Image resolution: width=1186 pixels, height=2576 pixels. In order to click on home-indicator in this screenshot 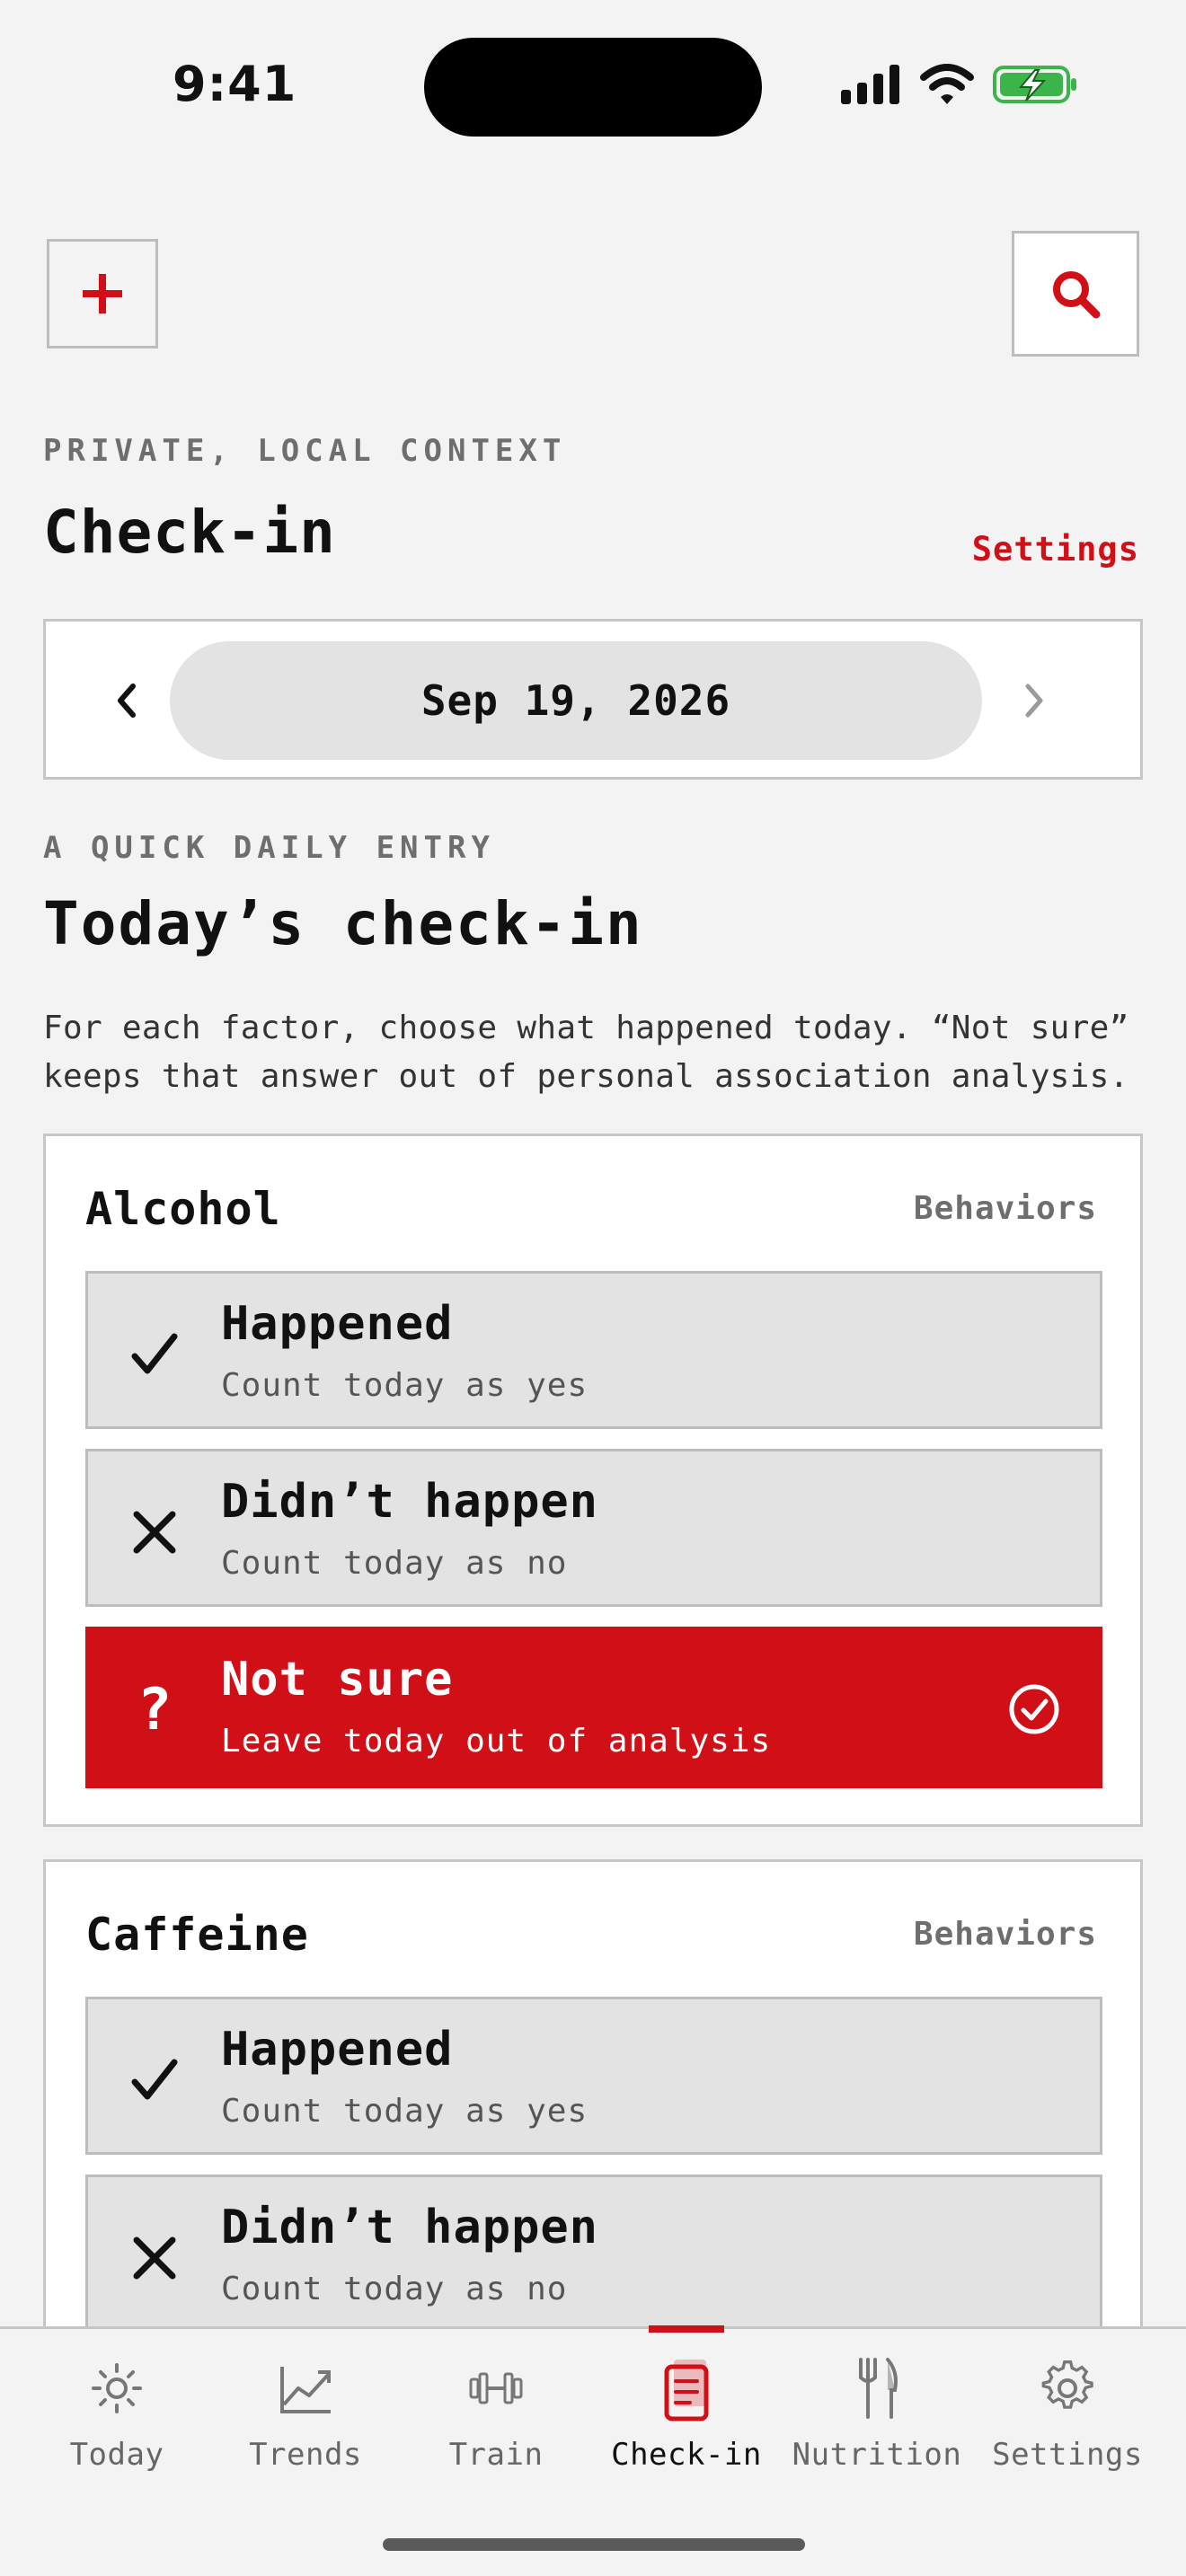, I will do `click(594, 2544)`.